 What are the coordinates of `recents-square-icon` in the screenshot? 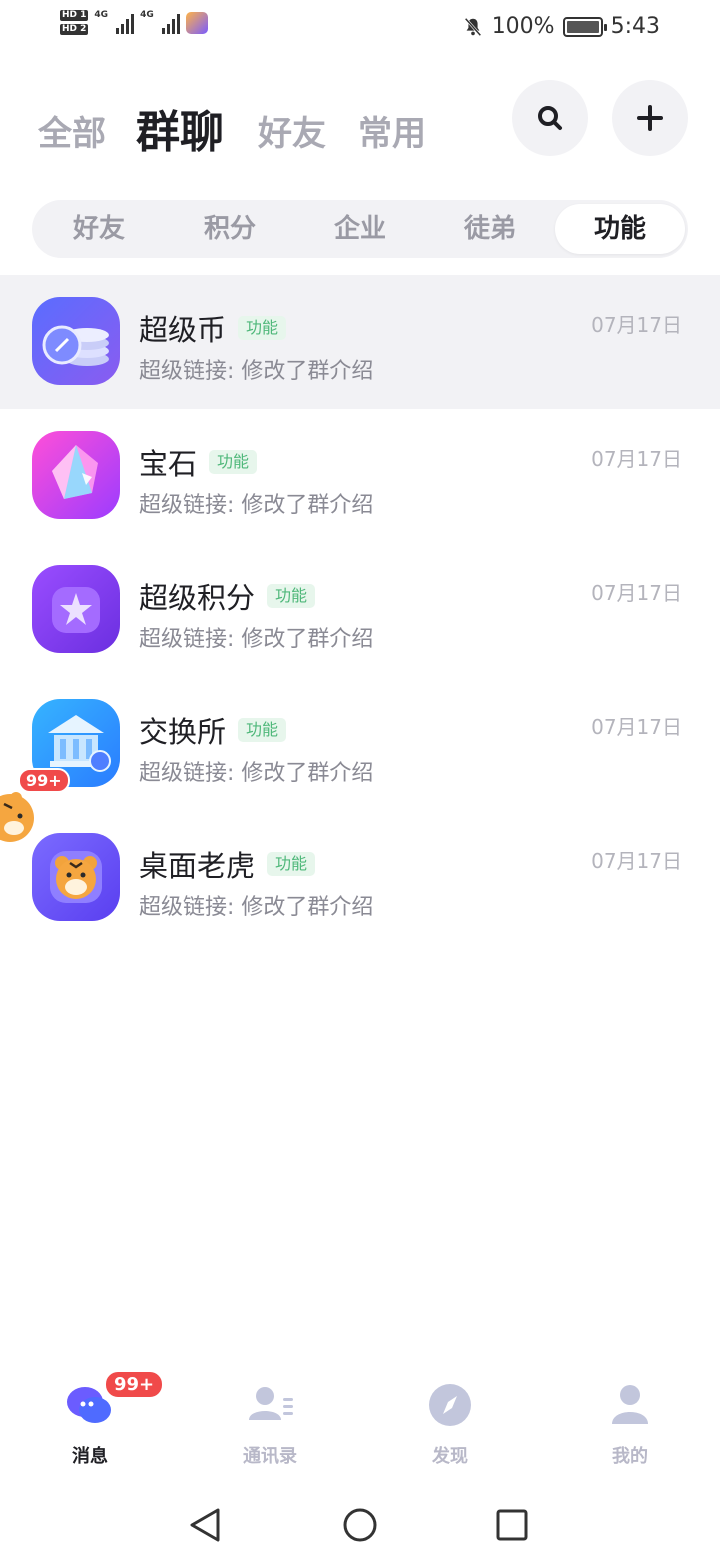 It's located at (512, 1525).